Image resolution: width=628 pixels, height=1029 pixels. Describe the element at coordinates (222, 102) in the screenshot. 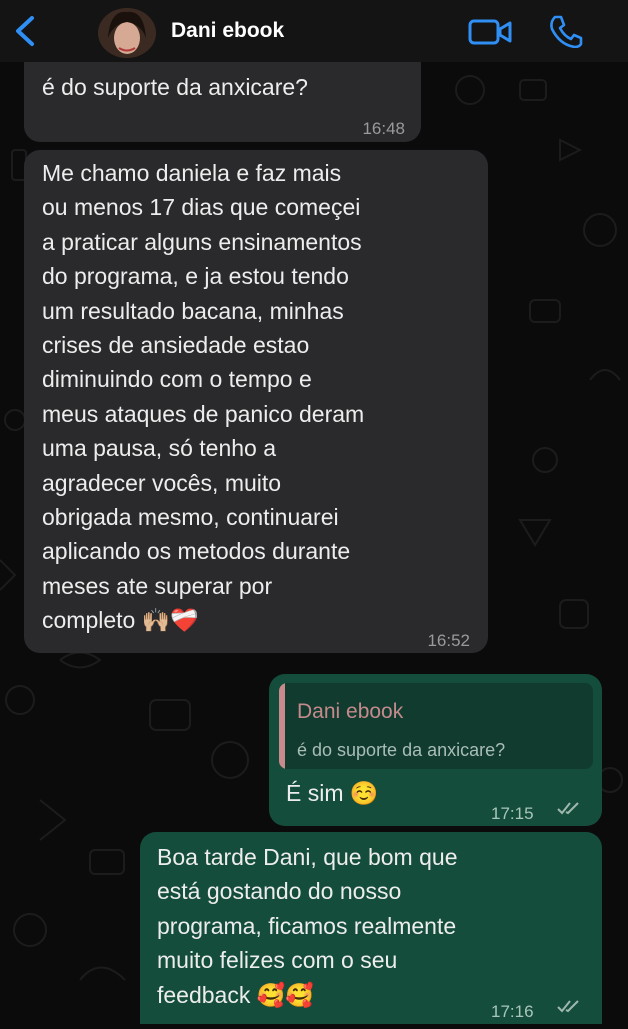

I see `incoming-message: é do suporte da anxicare? 16:48` at that location.